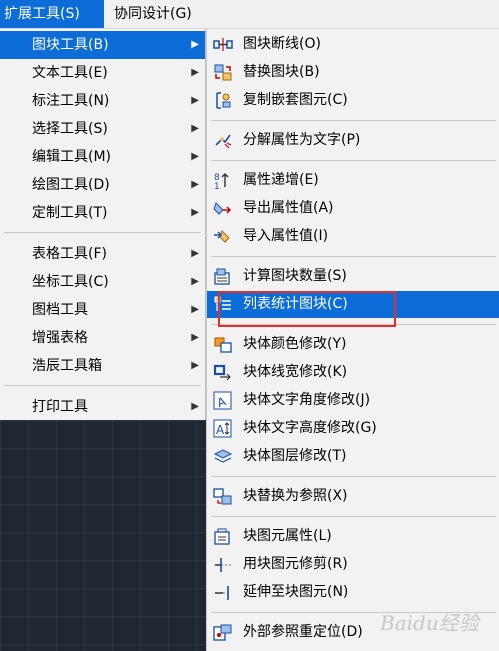  Describe the element at coordinates (302, 140) in the screenshot. I see `menu-item-label: 分解属性为文字(P)` at that location.